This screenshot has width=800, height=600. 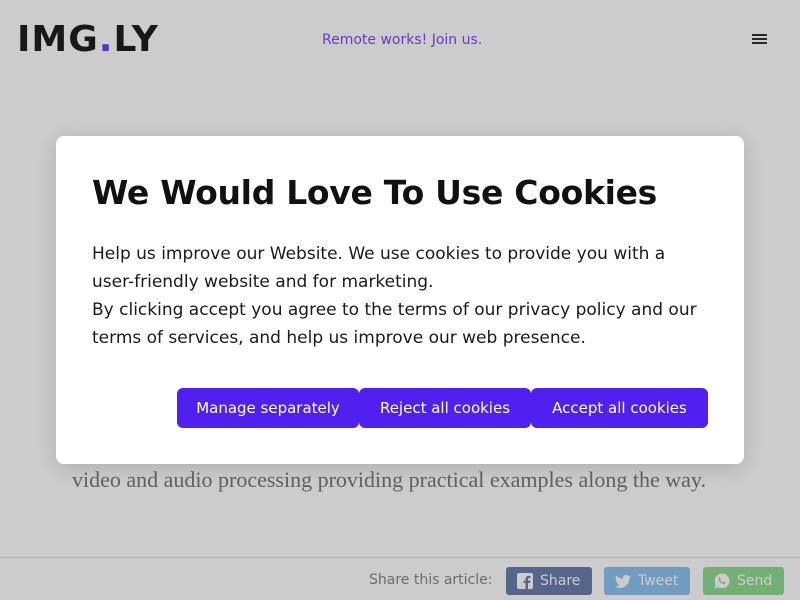 I want to click on cookie-dialog-title: We Would Love To Use Cookies, so click(x=375, y=192).